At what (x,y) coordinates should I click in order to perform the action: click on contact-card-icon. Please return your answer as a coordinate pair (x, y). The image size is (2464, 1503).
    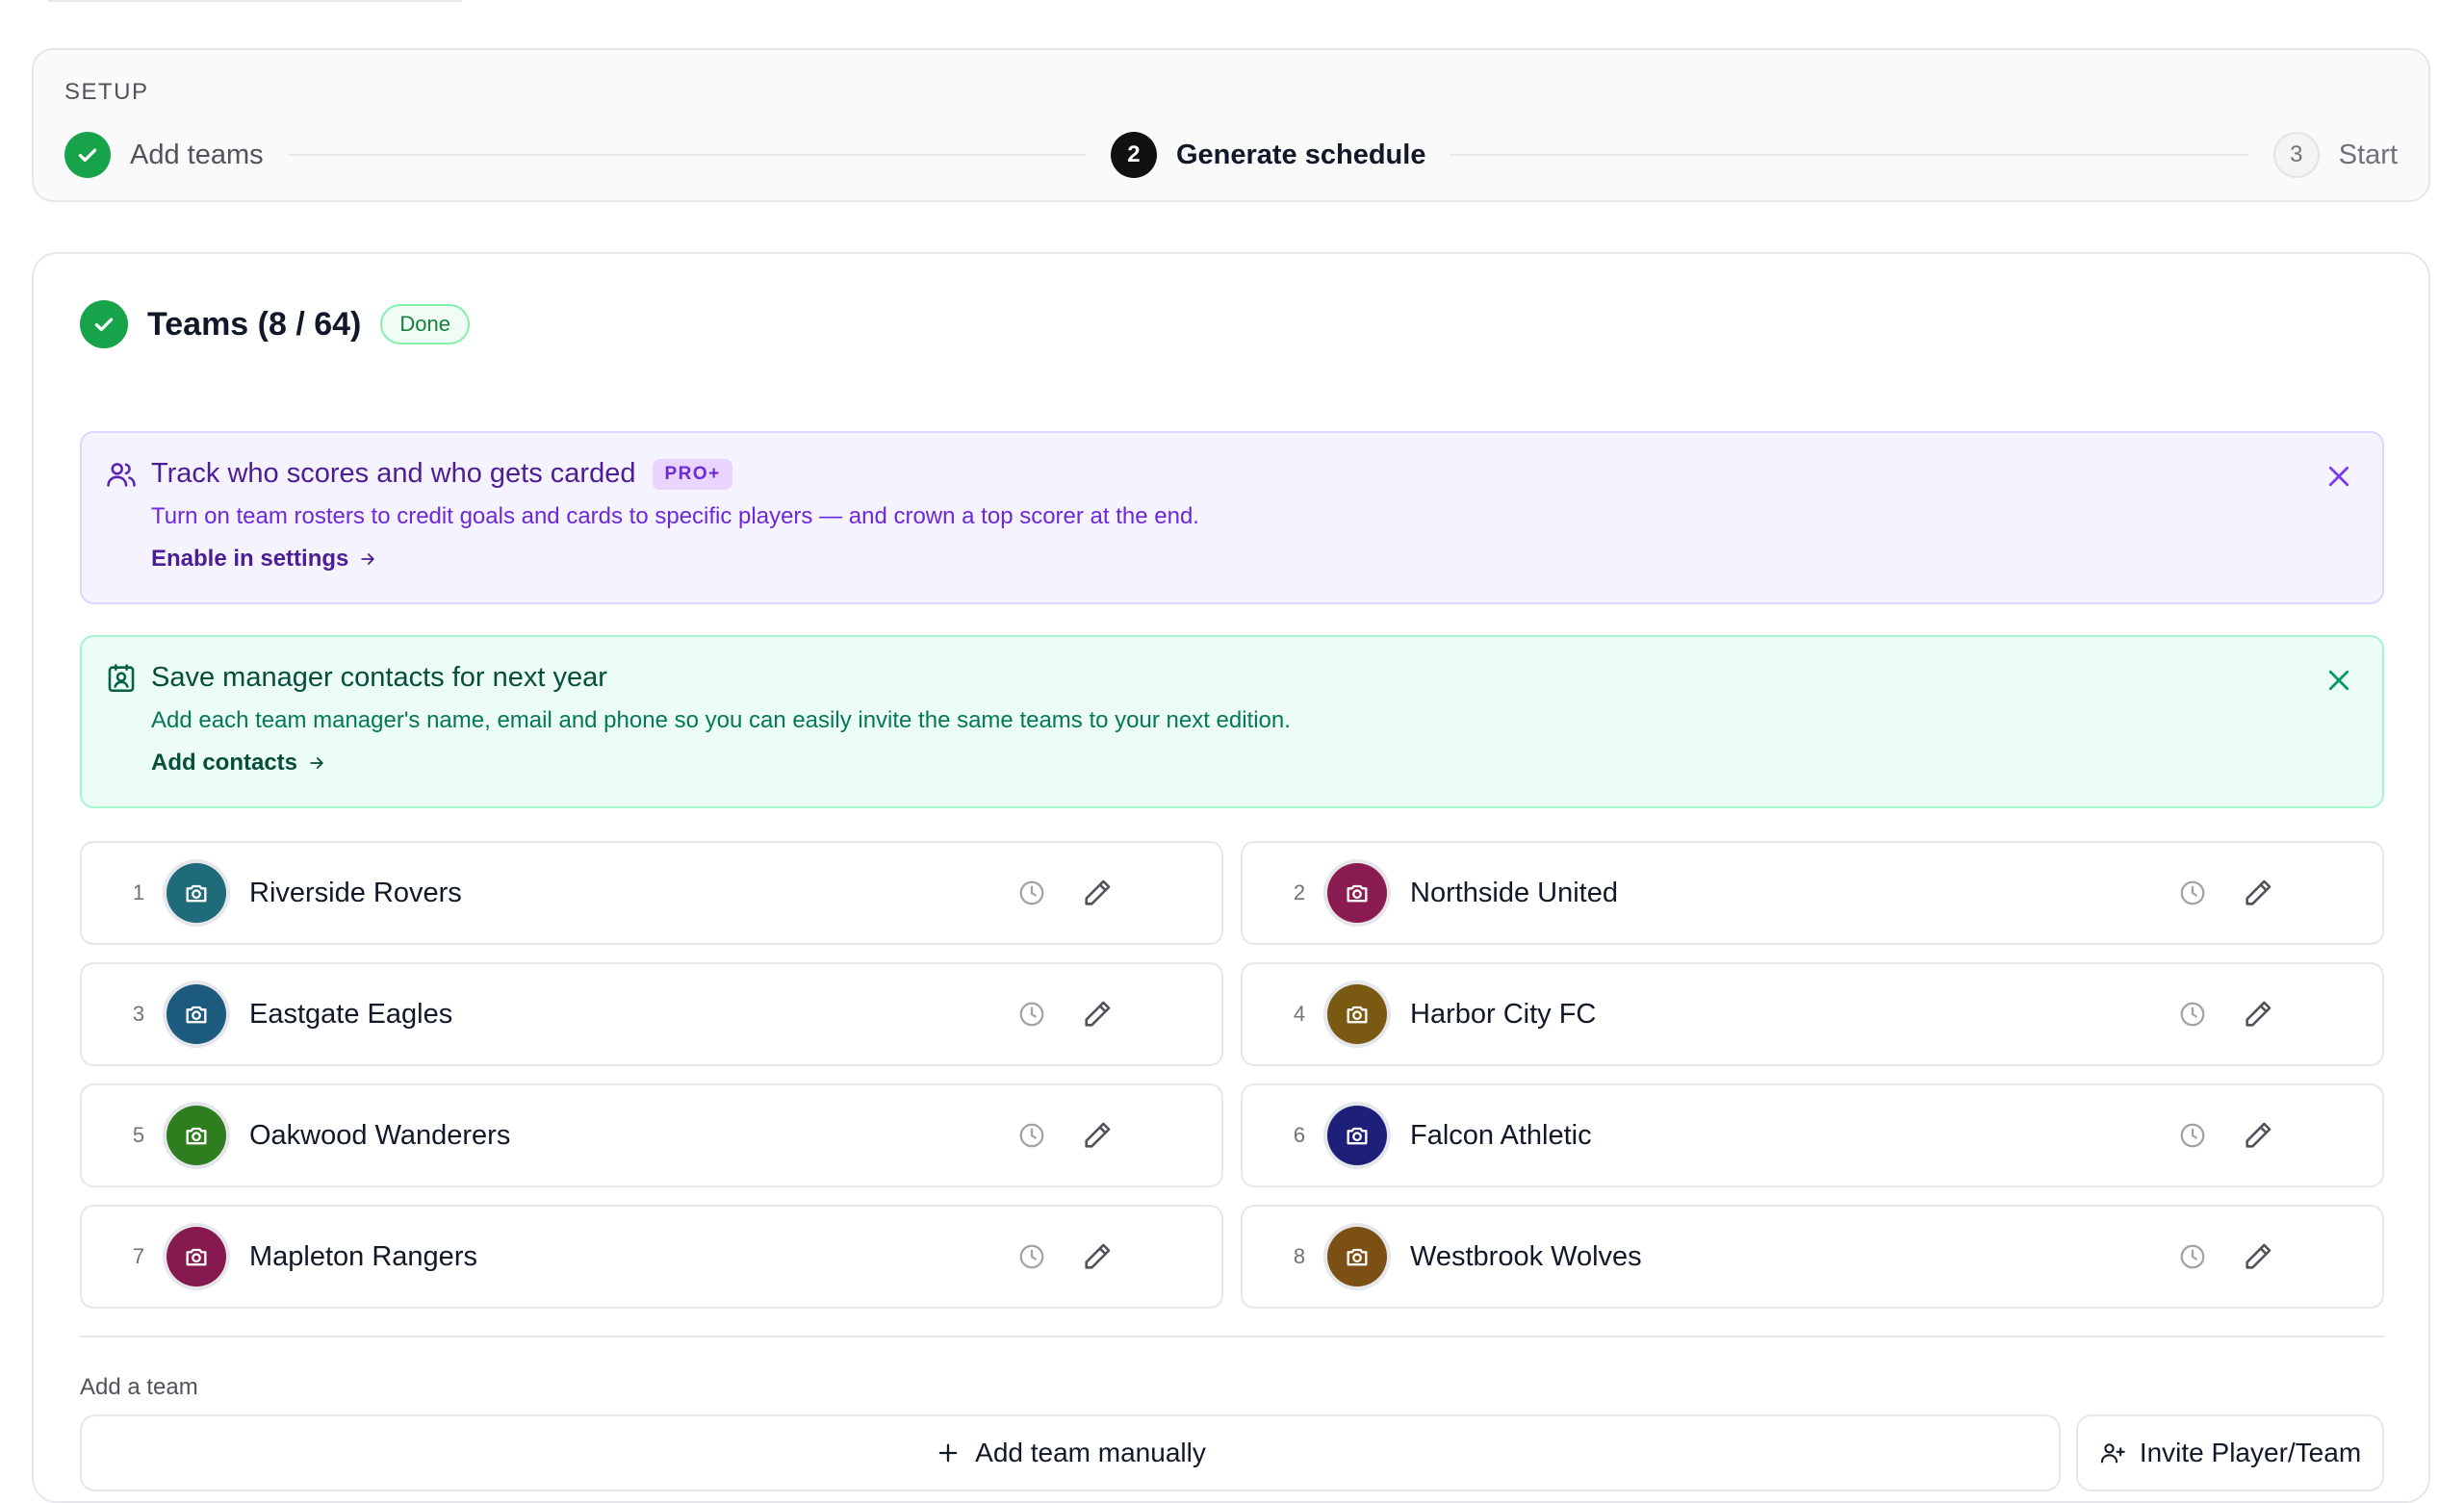
    Looking at the image, I should click on (121, 678).